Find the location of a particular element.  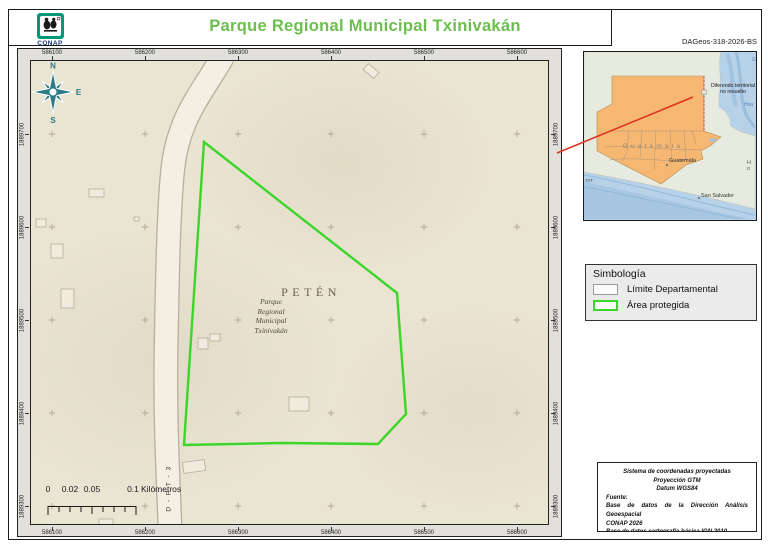

credits-line: CONAP 2026 is located at coordinates (624, 523).